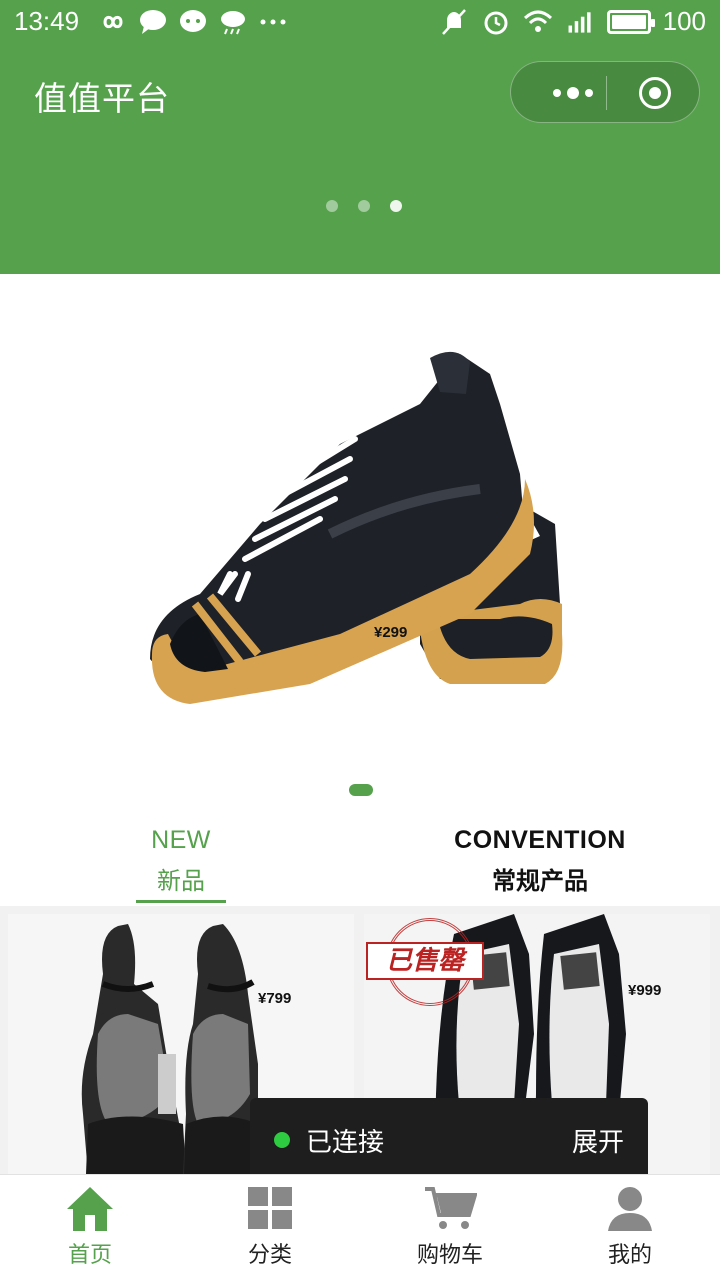 The width and height of the screenshot is (720, 1280). What do you see at coordinates (113, 22) in the screenshot?
I see `infinity-icon` at bounding box center [113, 22].